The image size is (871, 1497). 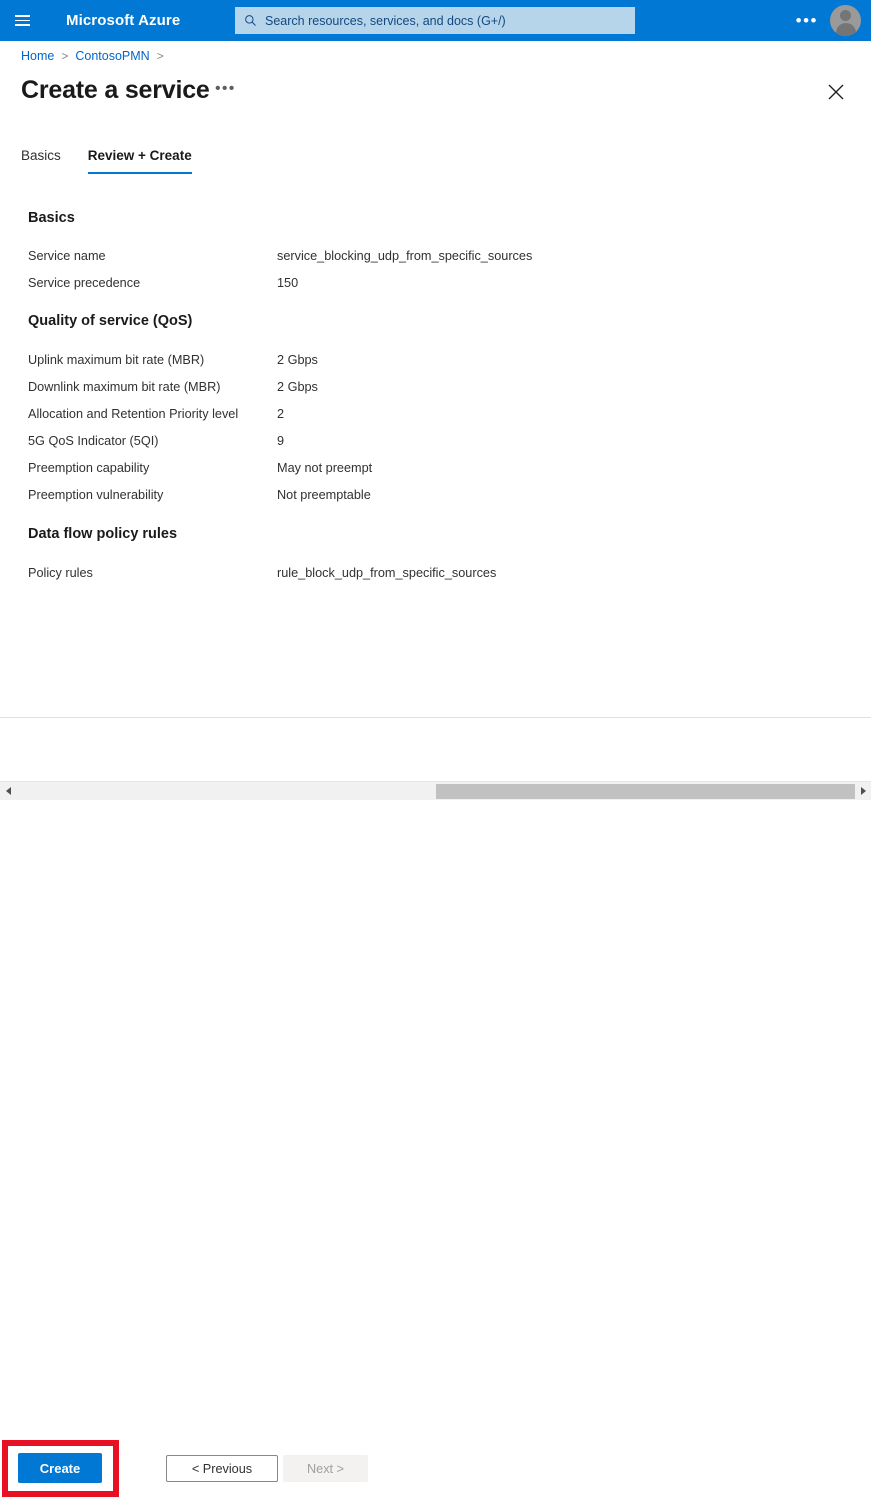 I want to click on section-heading-data-flow-policy-rules: Data flow policy rules, so click(x=103, y=534).